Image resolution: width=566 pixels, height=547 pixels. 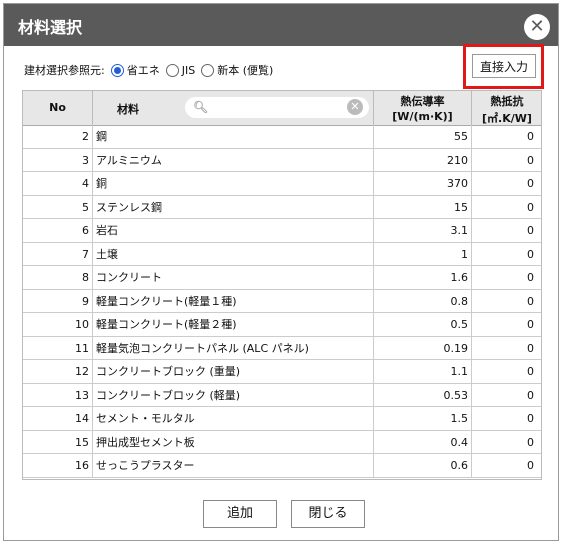 I want to click on row-conductivity: 0.8, so click(x=423, y=300).